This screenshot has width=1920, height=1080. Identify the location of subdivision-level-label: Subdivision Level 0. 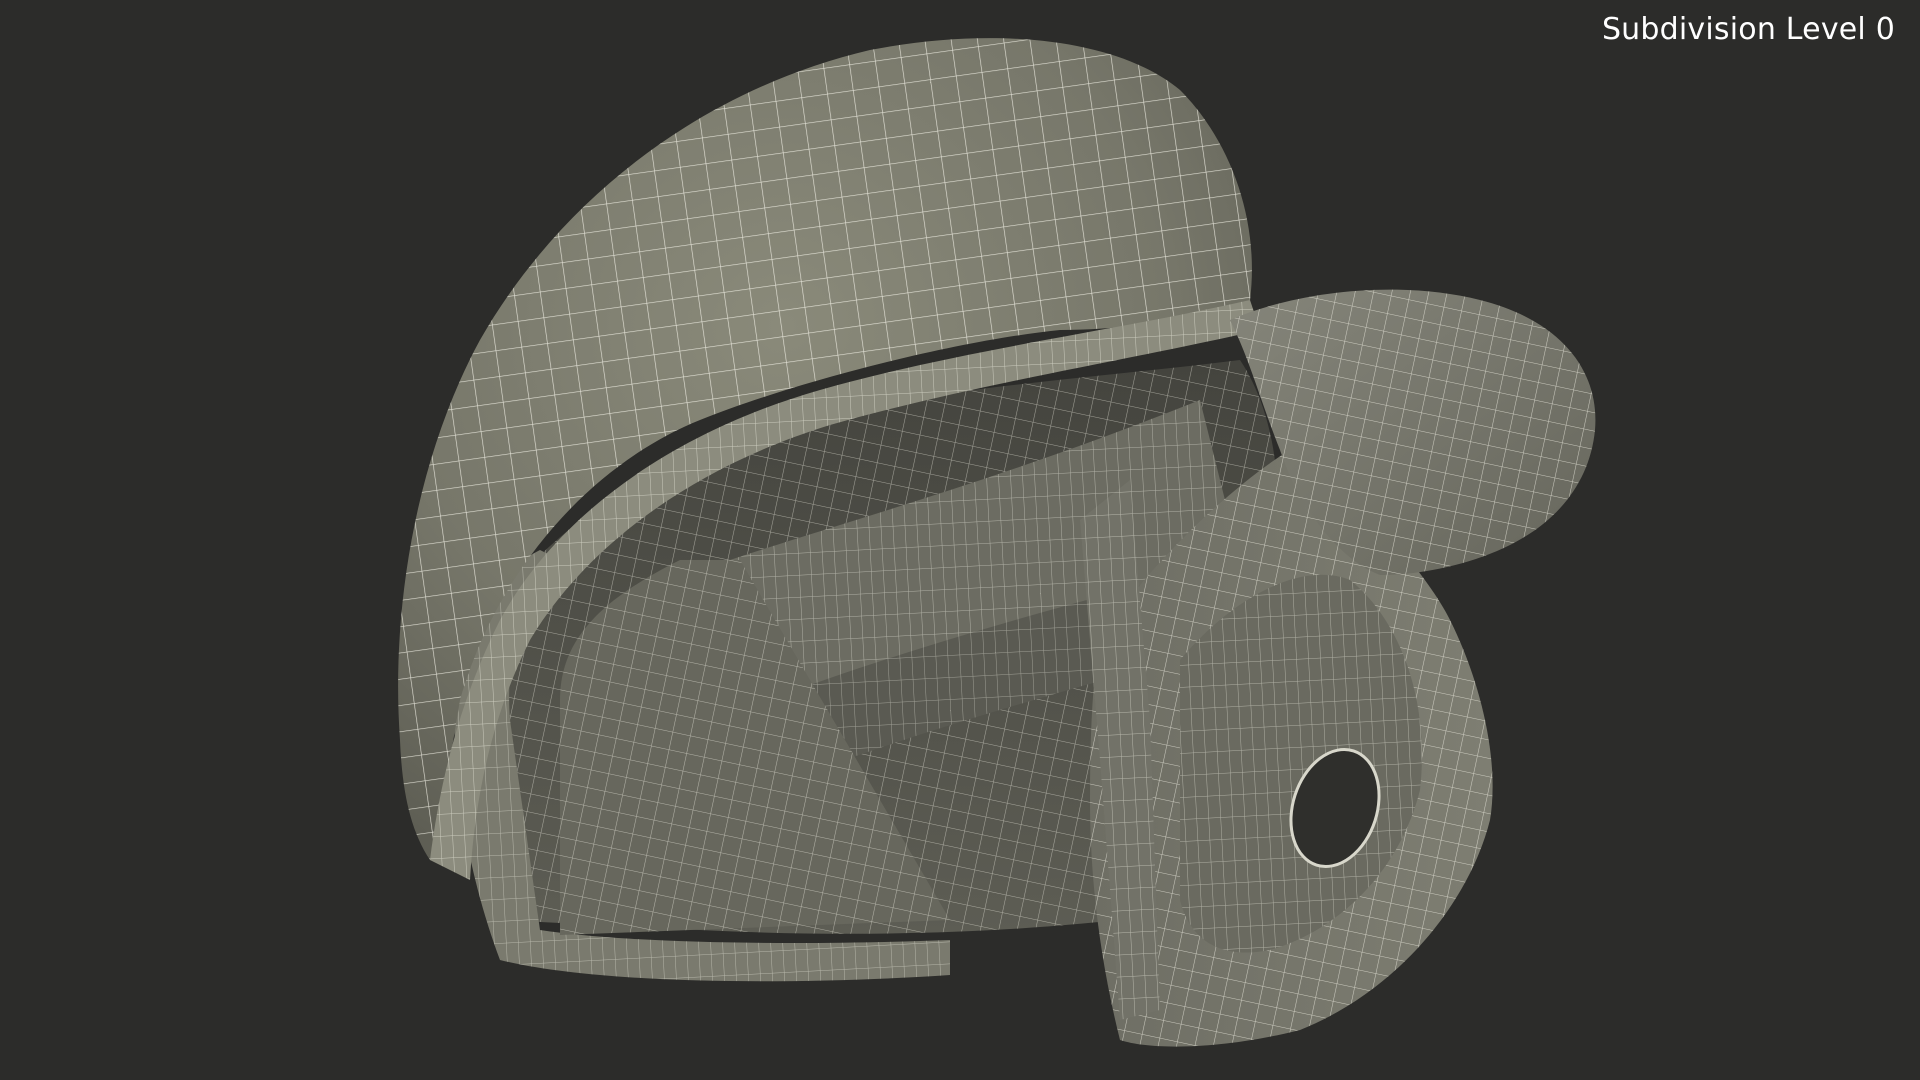
(1748, 29).